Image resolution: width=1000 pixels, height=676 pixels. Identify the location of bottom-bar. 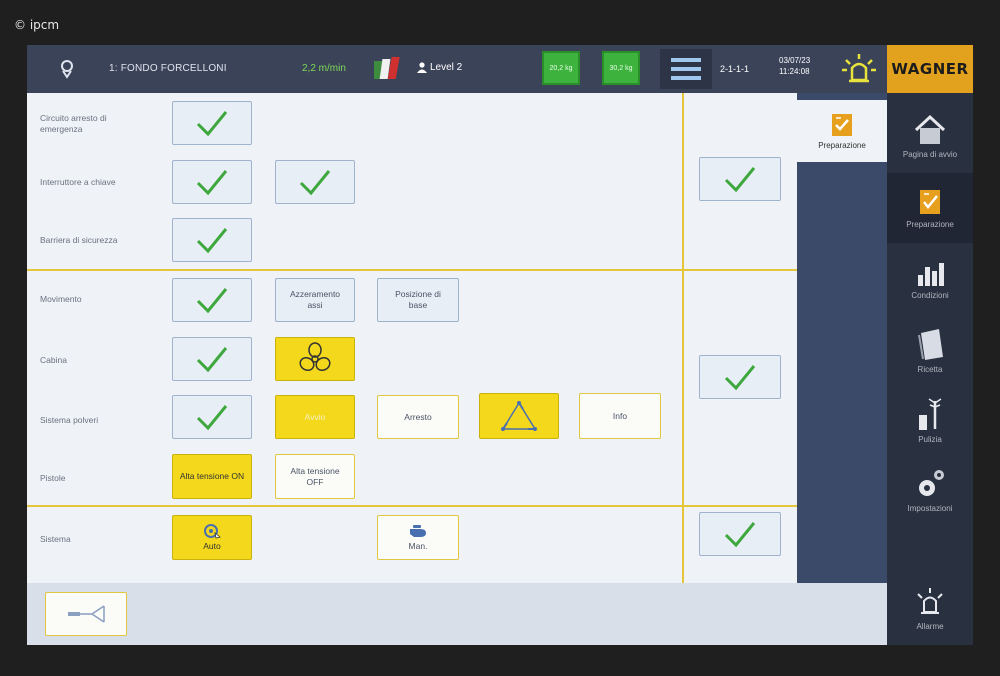
(457, 614).